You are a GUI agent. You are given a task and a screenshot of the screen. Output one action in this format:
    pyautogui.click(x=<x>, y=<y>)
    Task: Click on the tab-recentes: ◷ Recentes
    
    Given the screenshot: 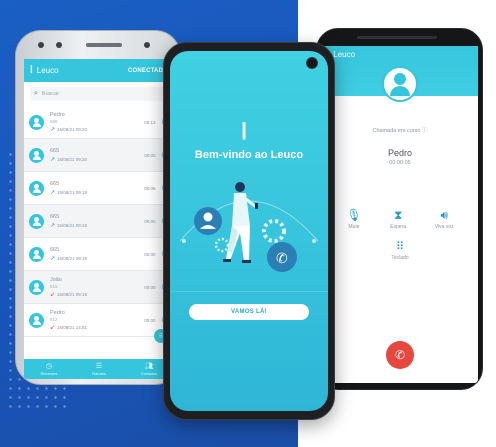 What is the action you would take?
    pyautogui.click(x=49, y=369)
    